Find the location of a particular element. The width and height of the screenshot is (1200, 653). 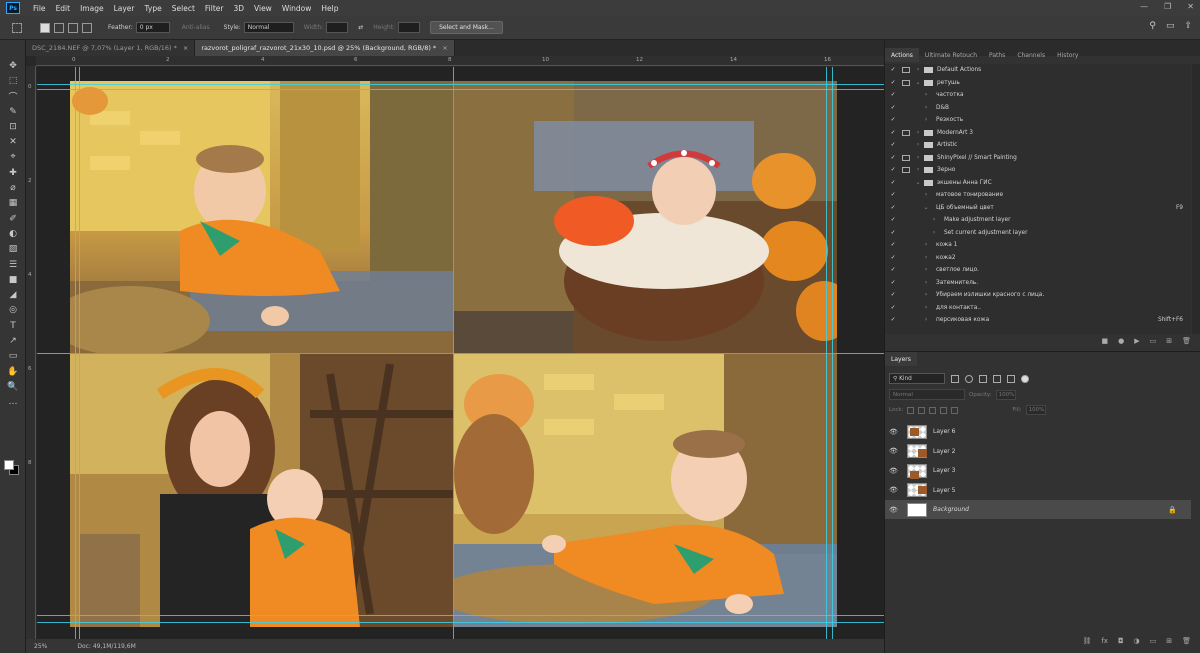

subtract-selection-icon is located at coordinates (73, 27).